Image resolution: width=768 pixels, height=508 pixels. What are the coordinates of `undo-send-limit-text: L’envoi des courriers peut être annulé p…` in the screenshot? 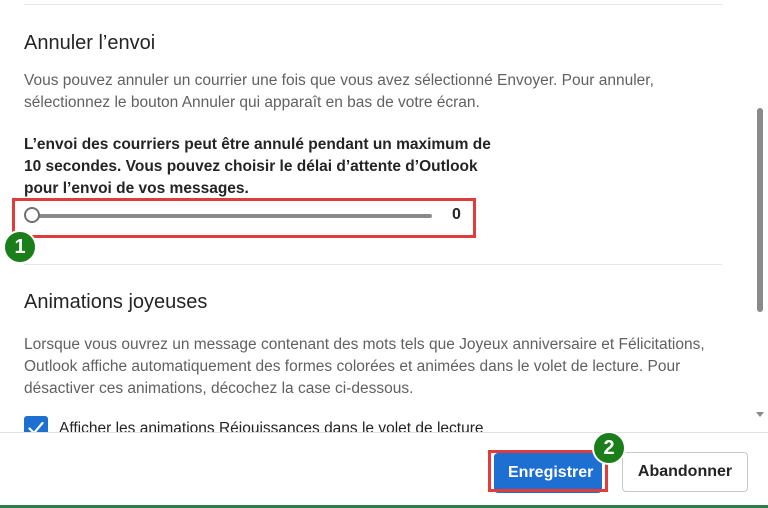 It's located at (257, 166).